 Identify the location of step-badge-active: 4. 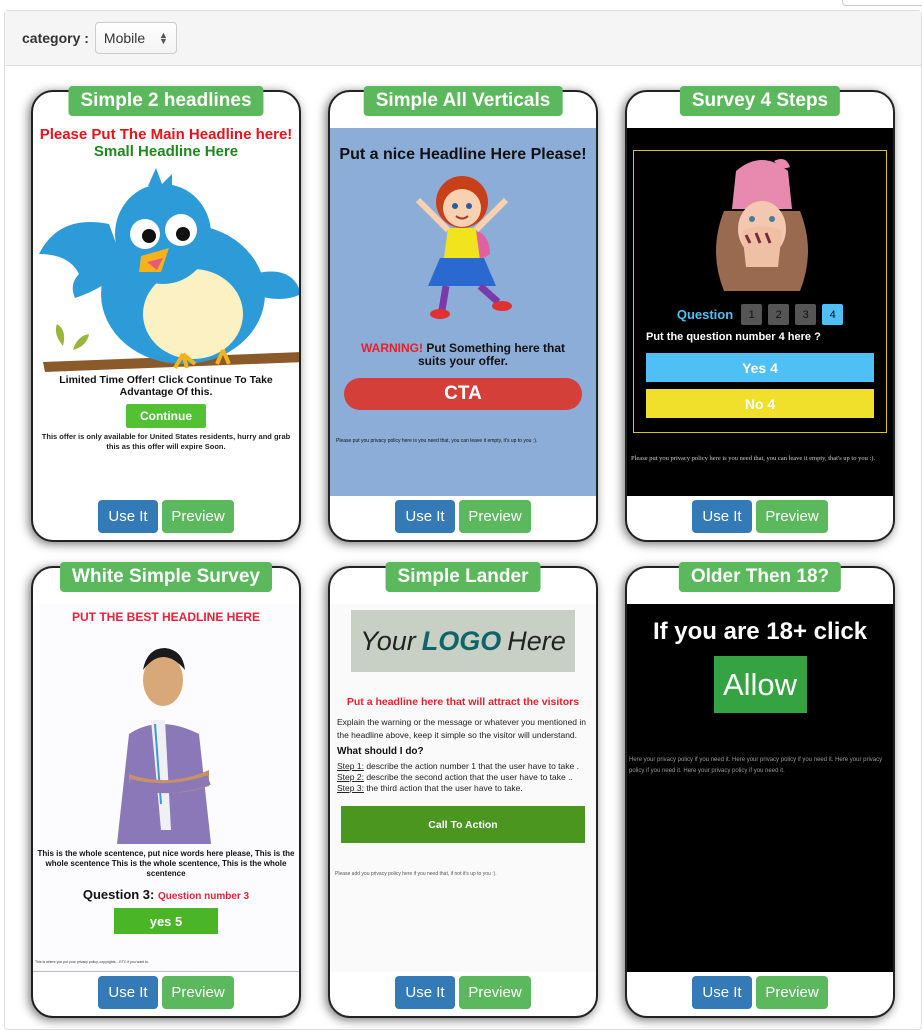
(833, 314).